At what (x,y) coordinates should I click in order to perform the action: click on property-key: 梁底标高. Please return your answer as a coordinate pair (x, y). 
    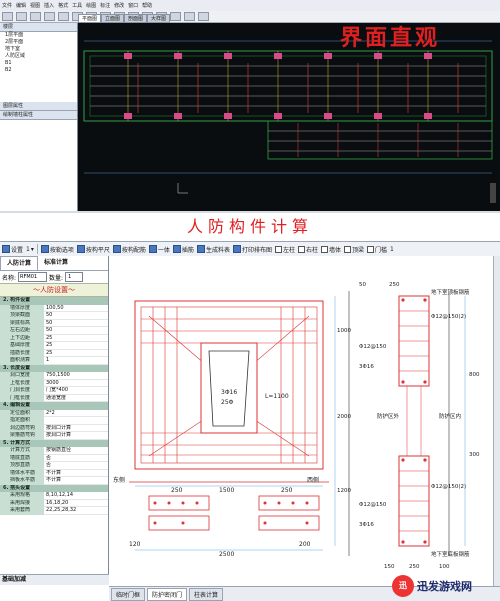
    Looking at the image, I should click on (22, 323).